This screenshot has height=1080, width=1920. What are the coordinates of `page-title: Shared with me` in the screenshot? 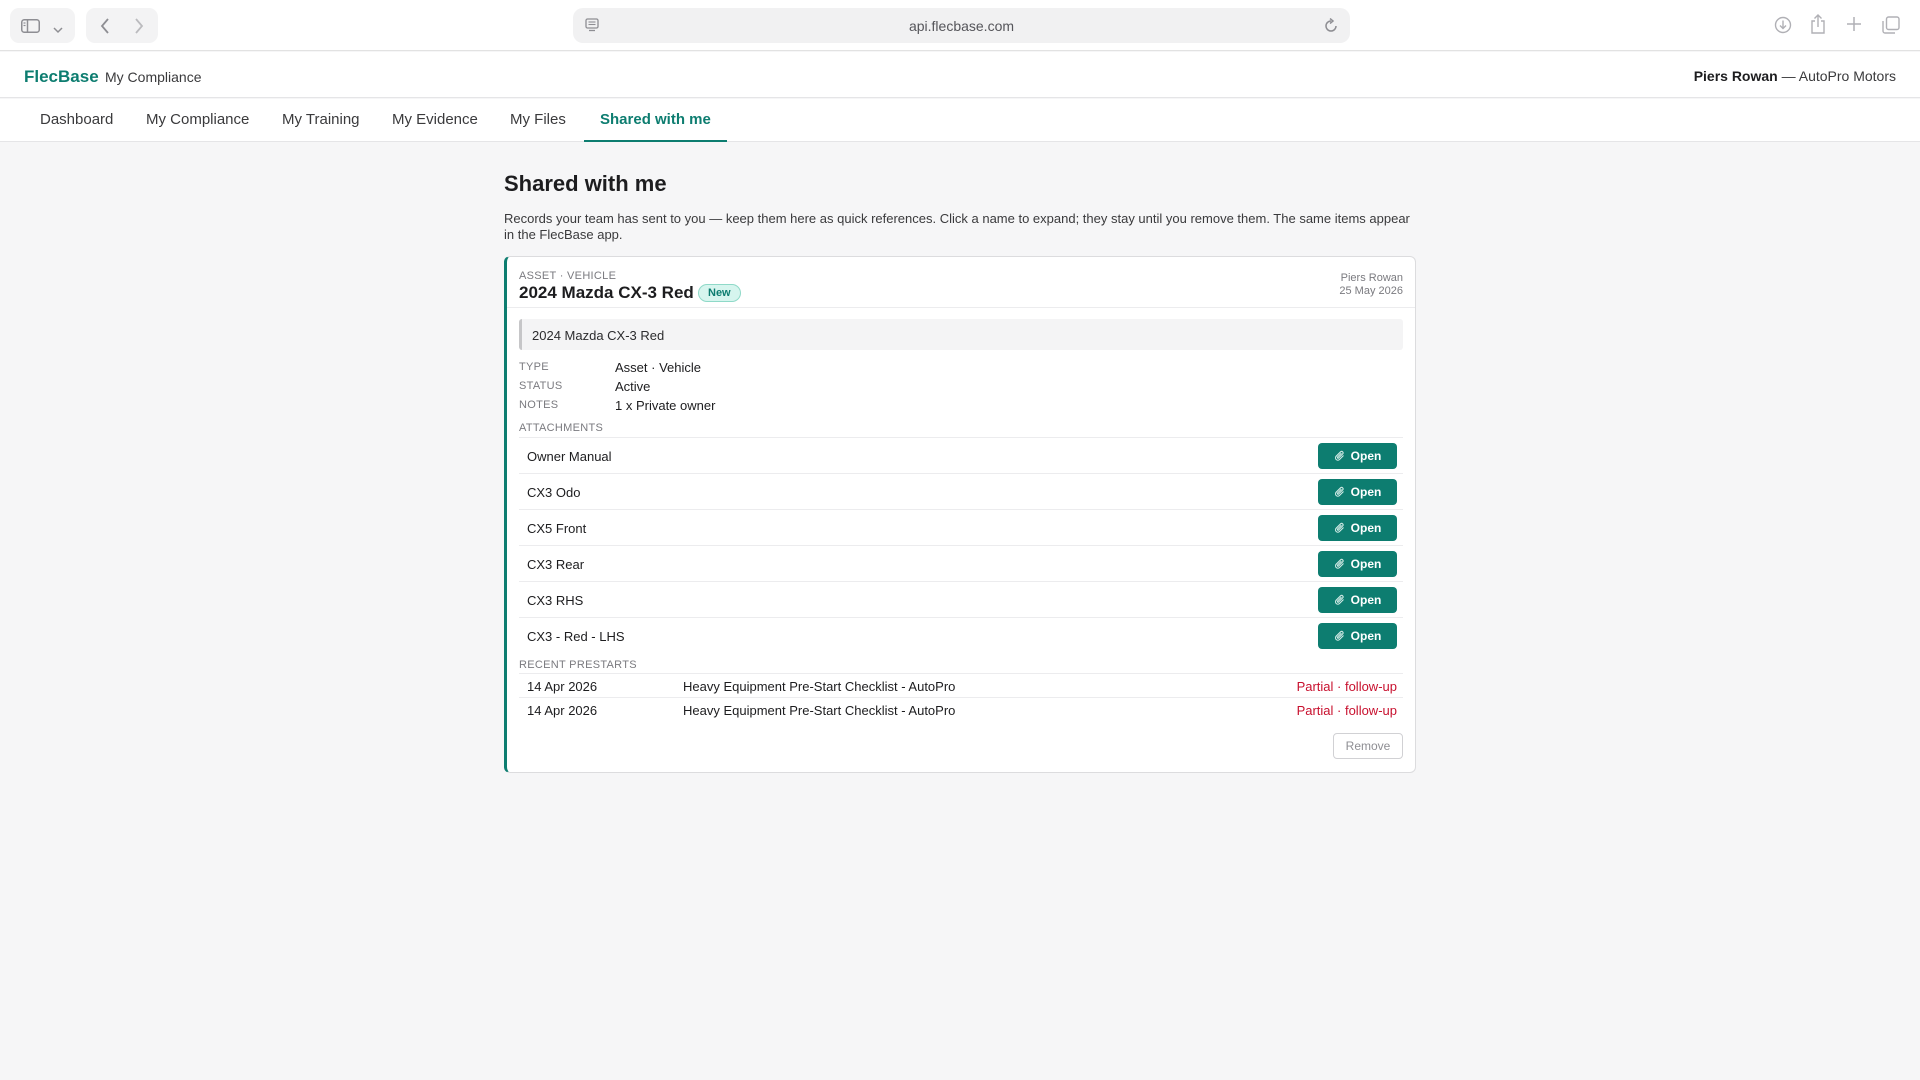 It's located at (585, 183).